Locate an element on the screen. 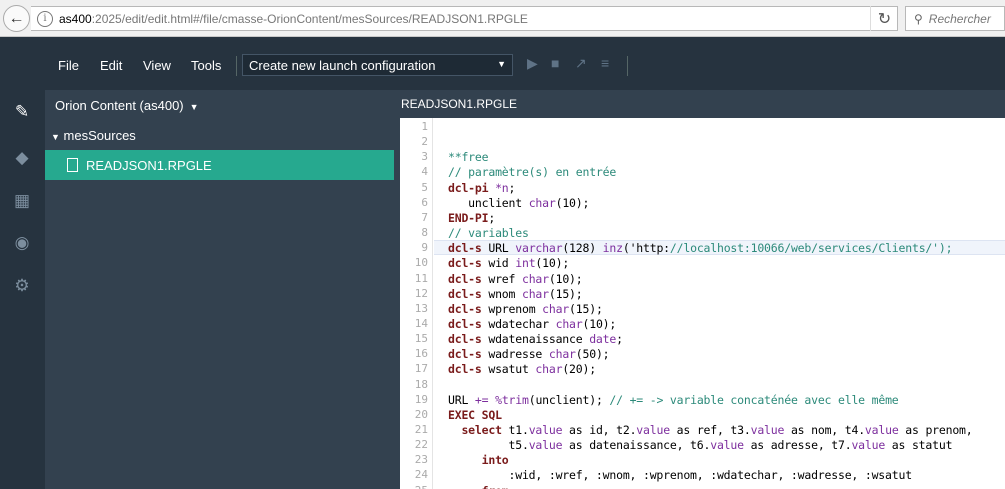 The height and width of the screenshot is (489, 1005). workspace-selector: Orion Content (as400) ▼ is located at coordinates (127, 105).